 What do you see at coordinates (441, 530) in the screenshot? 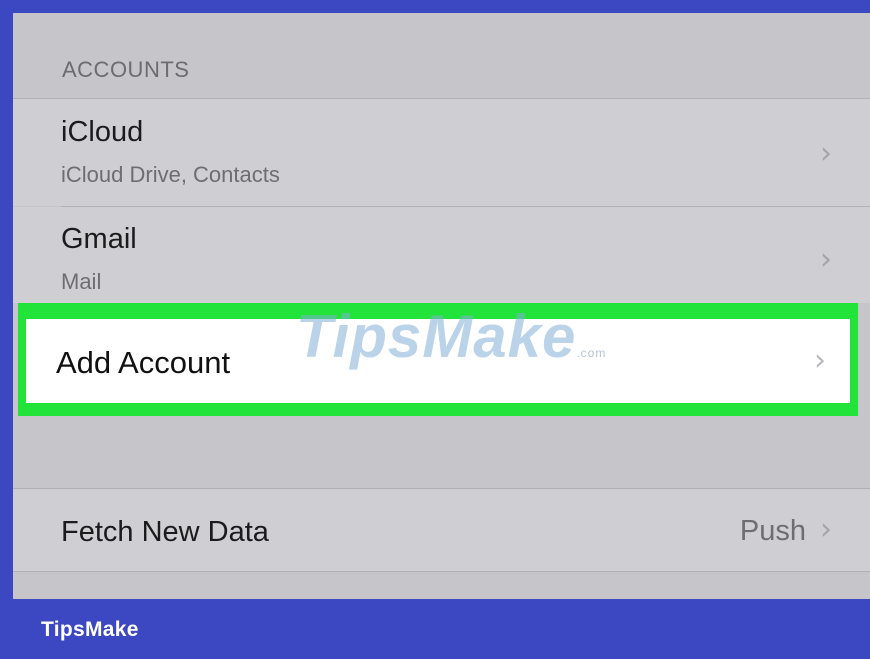
I see `fetch-new-data-row: Fetch New Data Push ›` at bounding box center [441, 530].